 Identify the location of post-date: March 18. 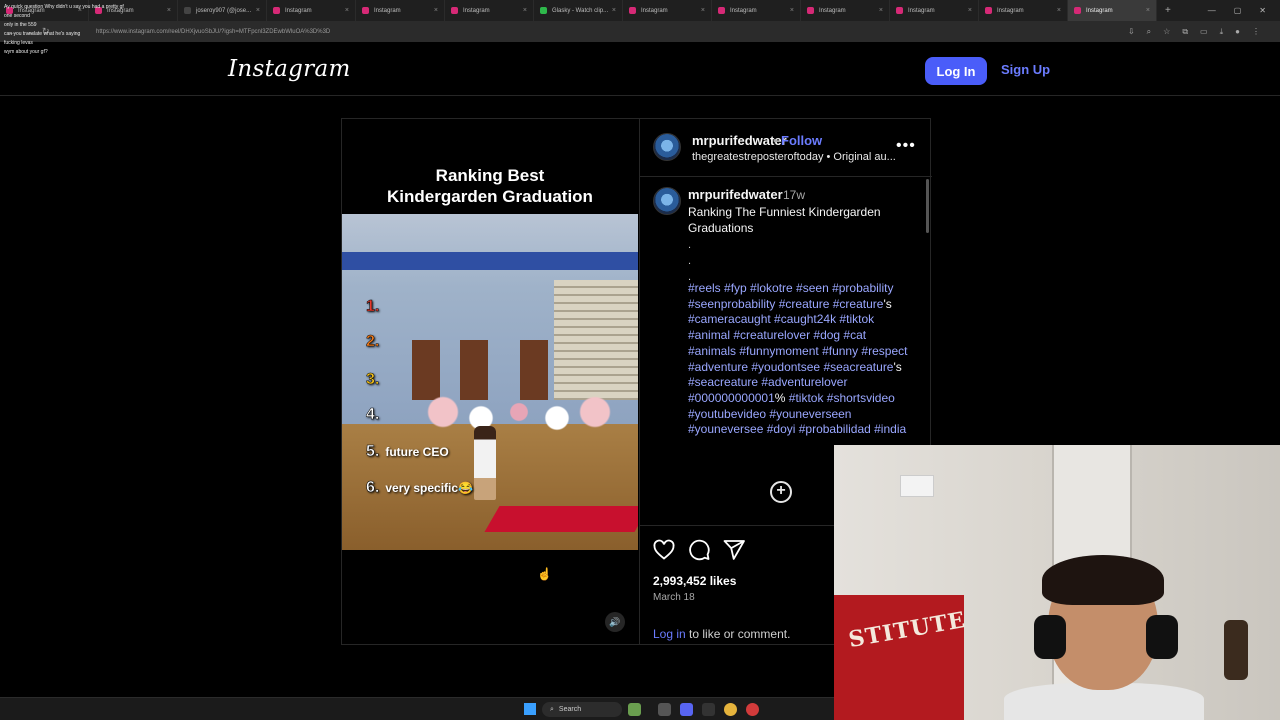
(674, 597).